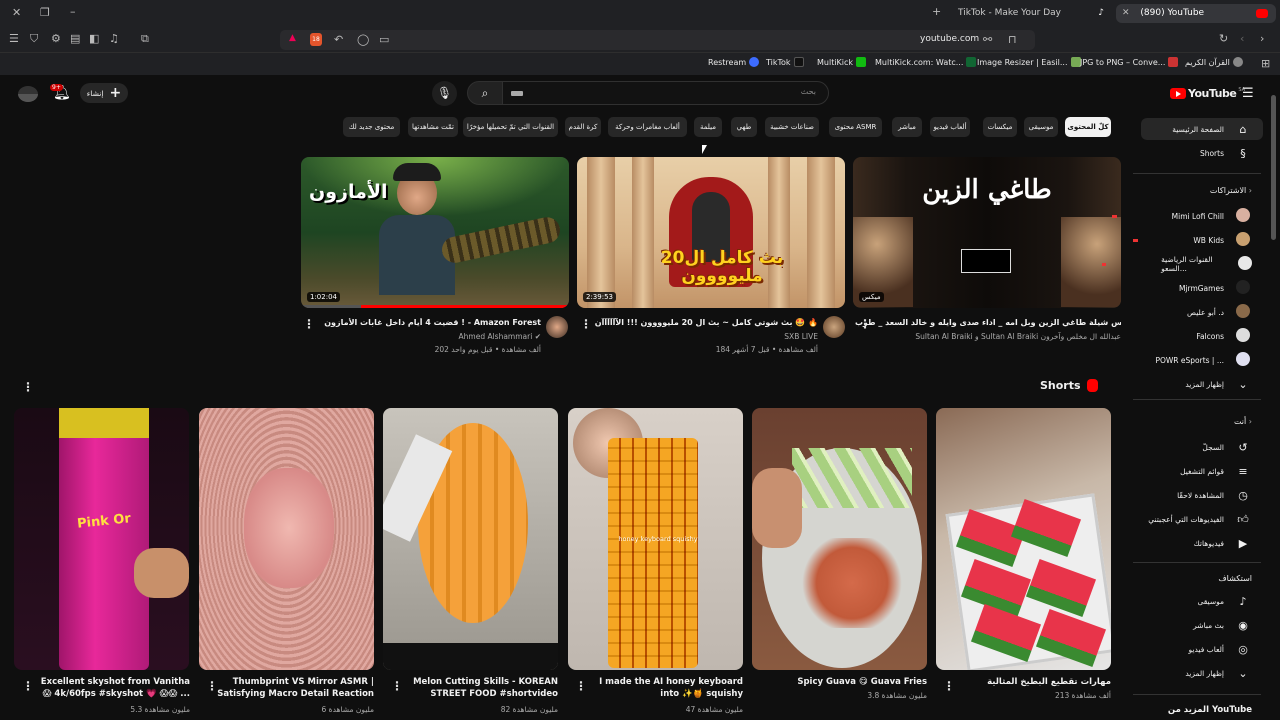  I want to click on back-icon: ‹, so click(1242, 38).